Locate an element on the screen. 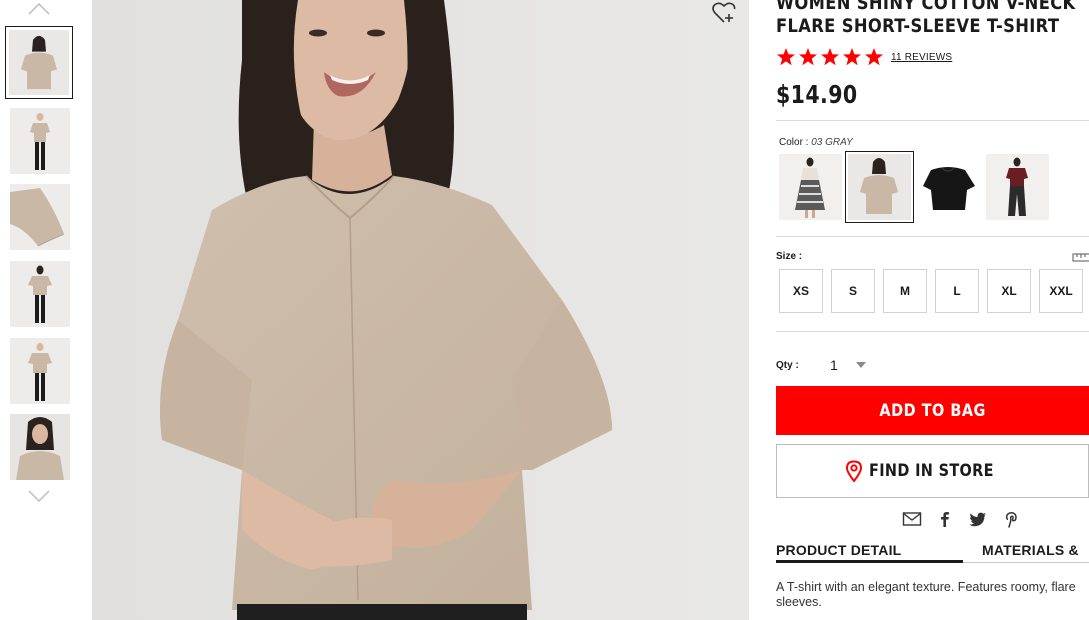 This screenshot has height=620, width=1089. heart-plus-icon is located at coordinates (724, 13).